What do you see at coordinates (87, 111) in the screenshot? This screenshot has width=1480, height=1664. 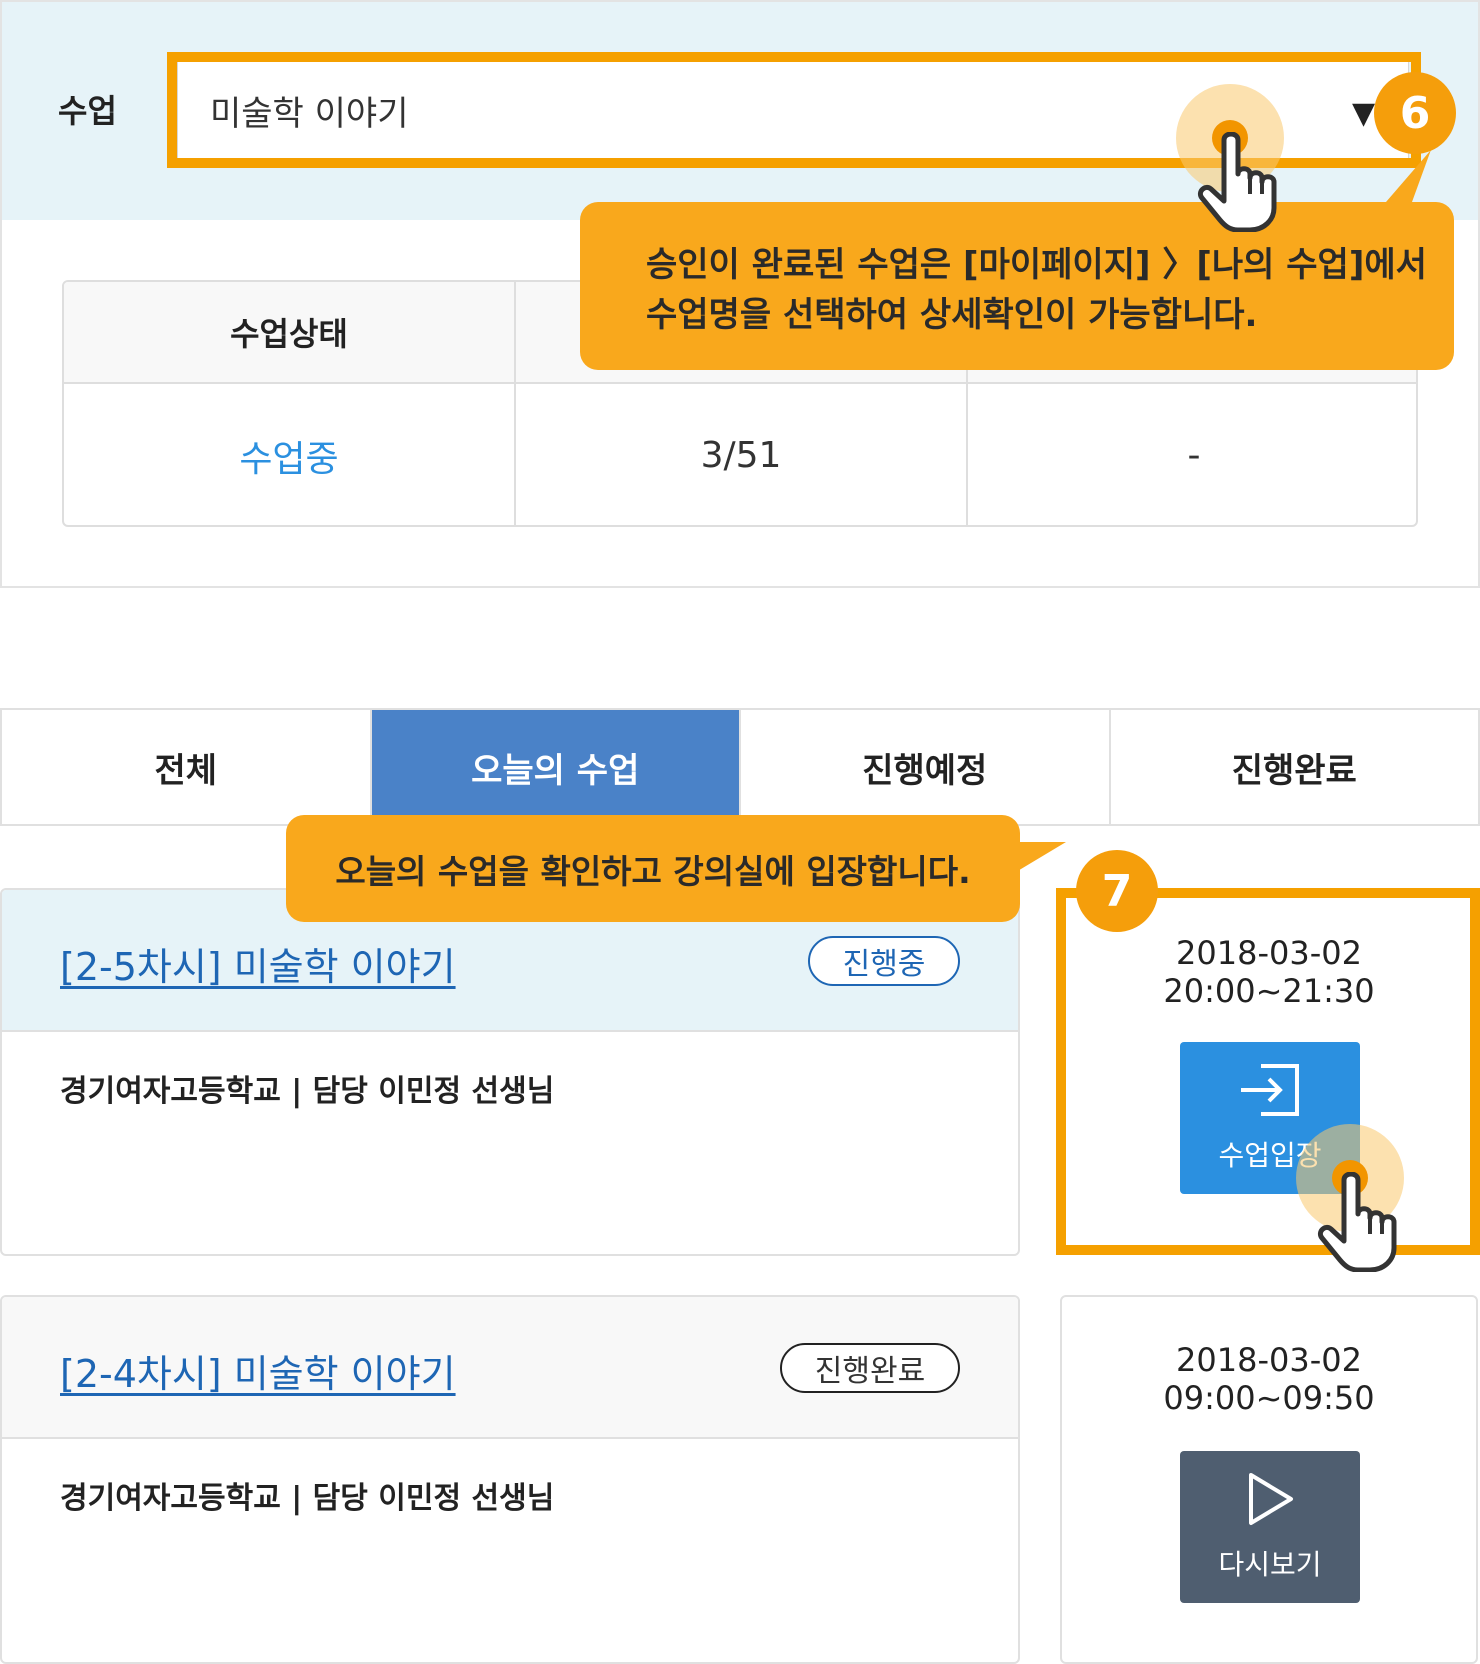 I see `class-label: 수업` at bounding box center [87, 111].